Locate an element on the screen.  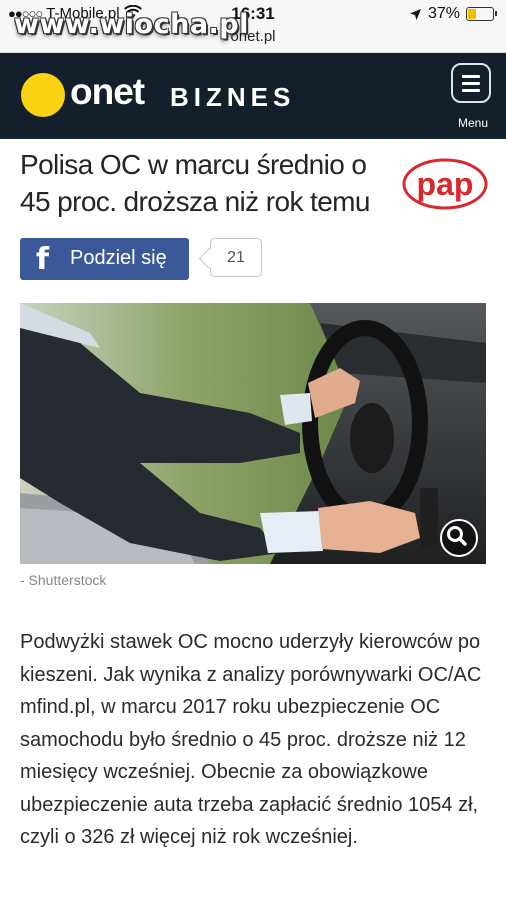
watermark: www.wiocha.pl is located at coordinates (131, 24).